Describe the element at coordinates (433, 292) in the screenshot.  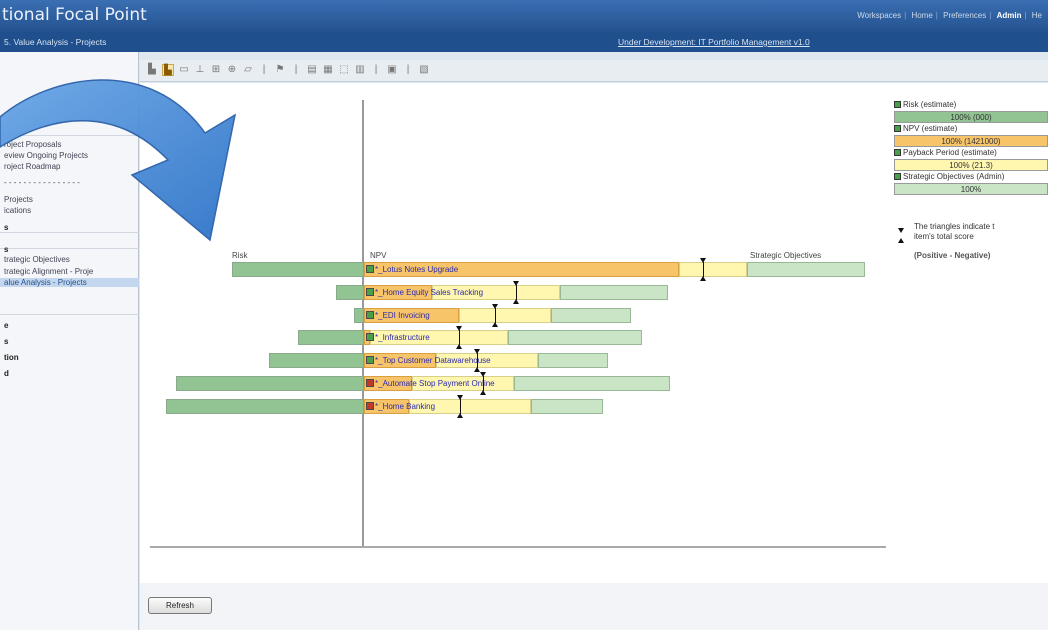
I see `project-name-text: Home Equity Sales Tracking` at that location.